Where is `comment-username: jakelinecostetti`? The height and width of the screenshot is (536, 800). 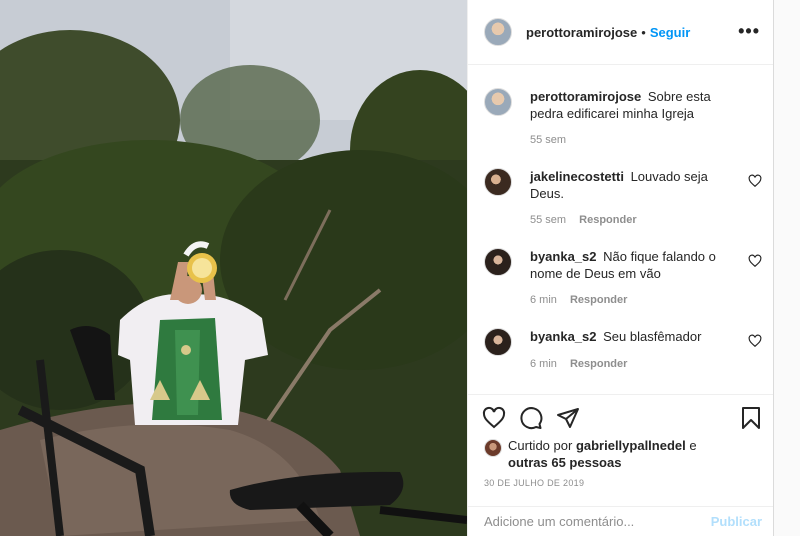 comment-username: jakelinecostetti is located at coordinates (577, 176).